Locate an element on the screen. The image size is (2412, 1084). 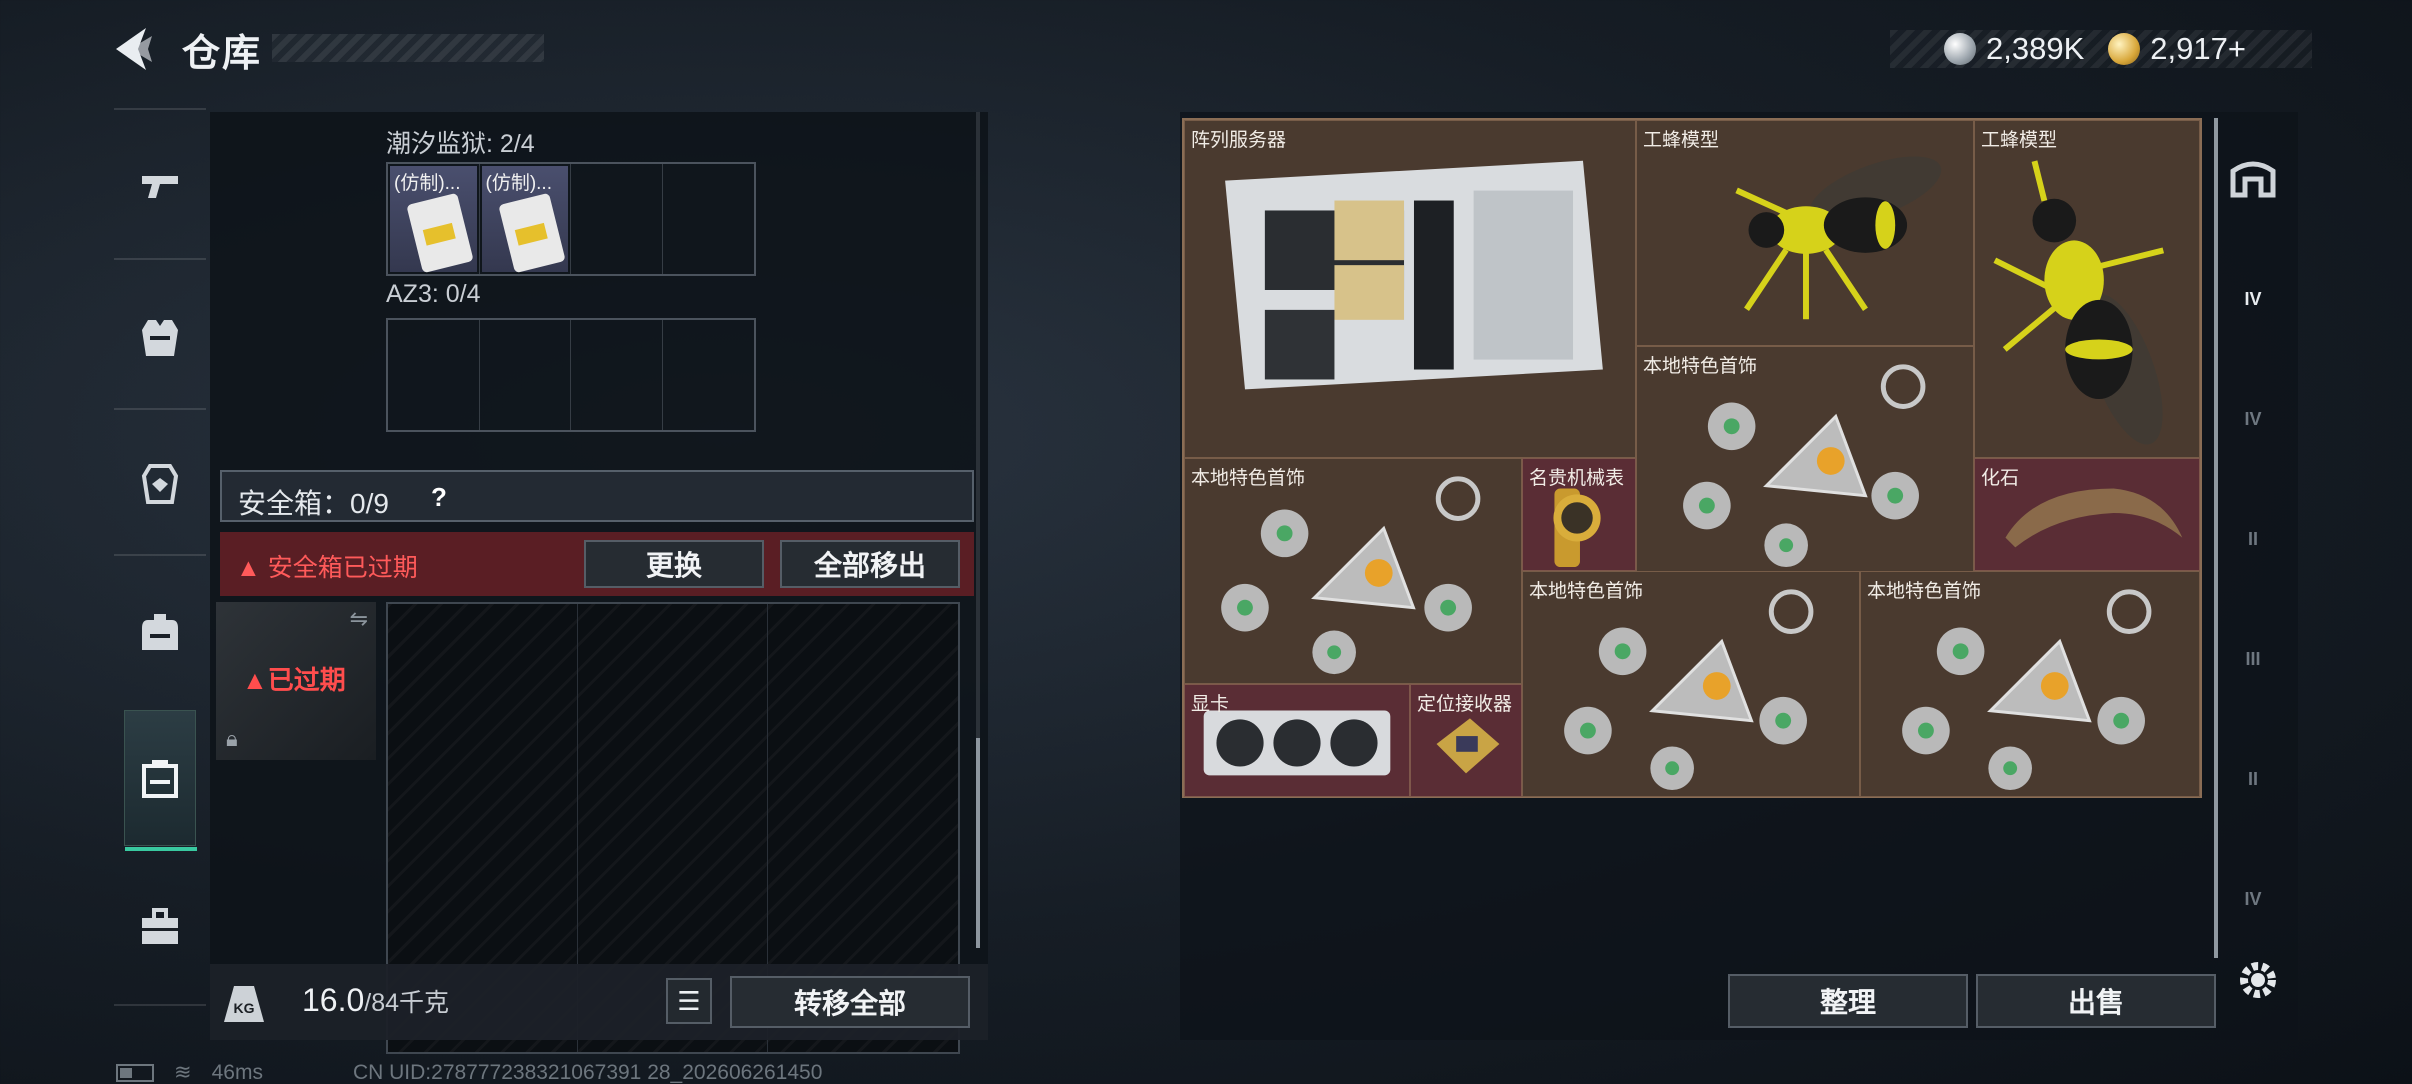
scrollbar-thumb is located at coordinates (978, 843).